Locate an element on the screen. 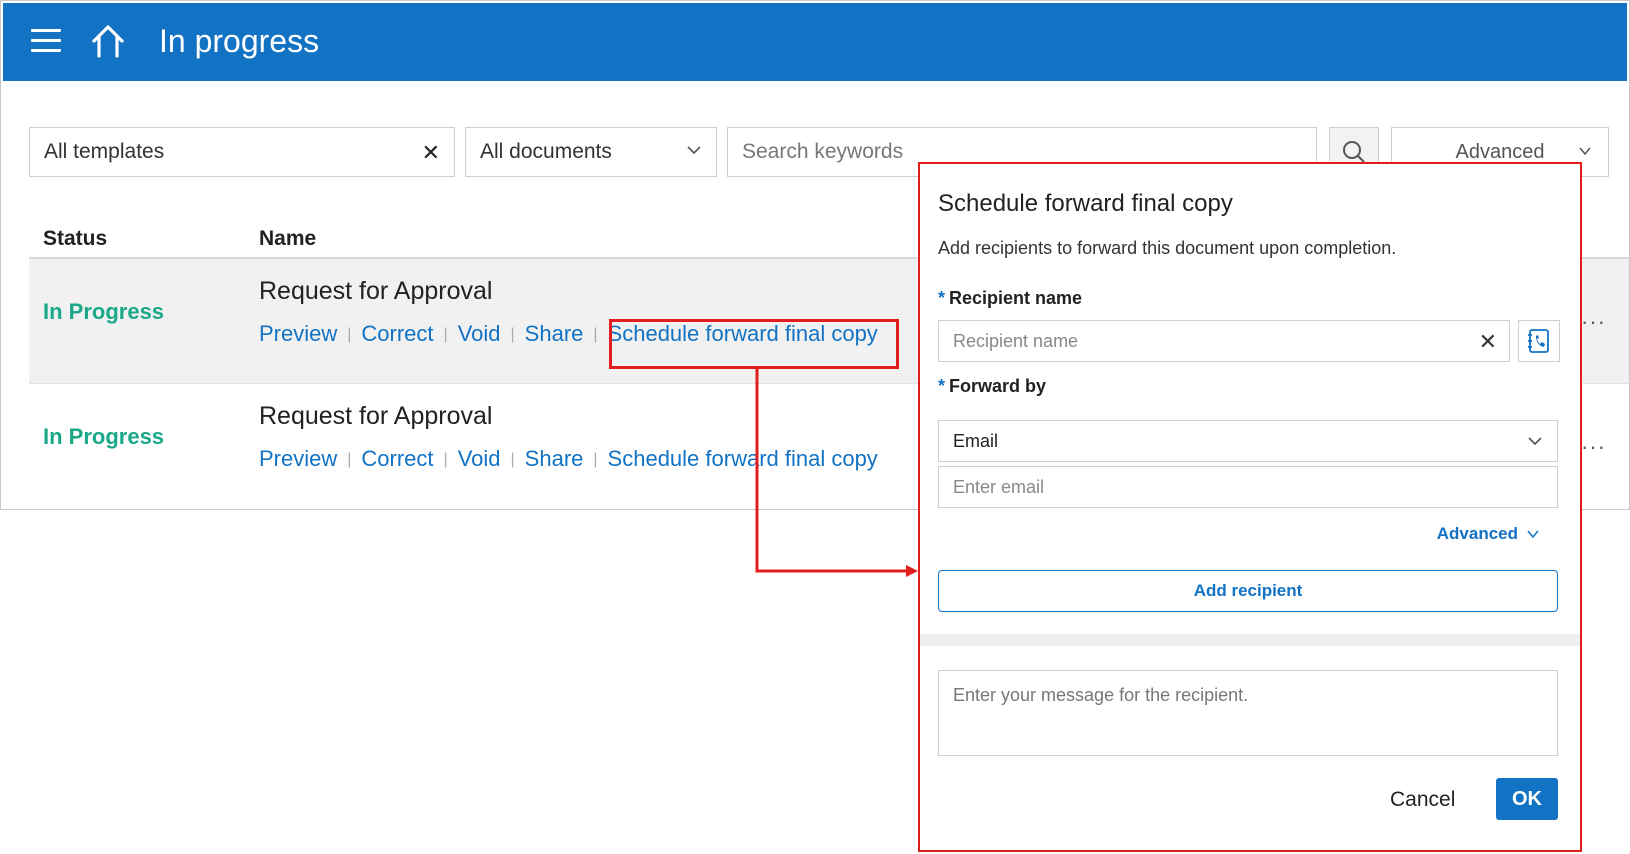 This screenshot has height=854, width=1630. ok-button: OK is located at coordinates (1527, 799).